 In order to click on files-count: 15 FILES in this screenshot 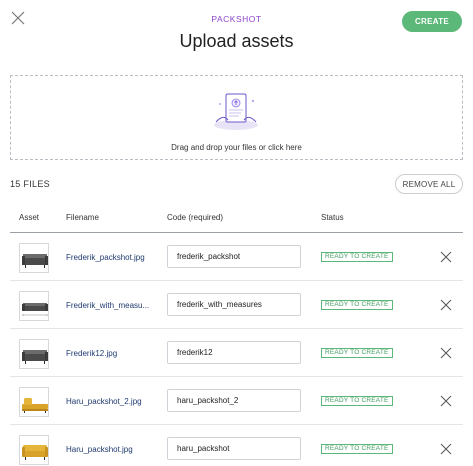, I will do `click(30, 184)`.